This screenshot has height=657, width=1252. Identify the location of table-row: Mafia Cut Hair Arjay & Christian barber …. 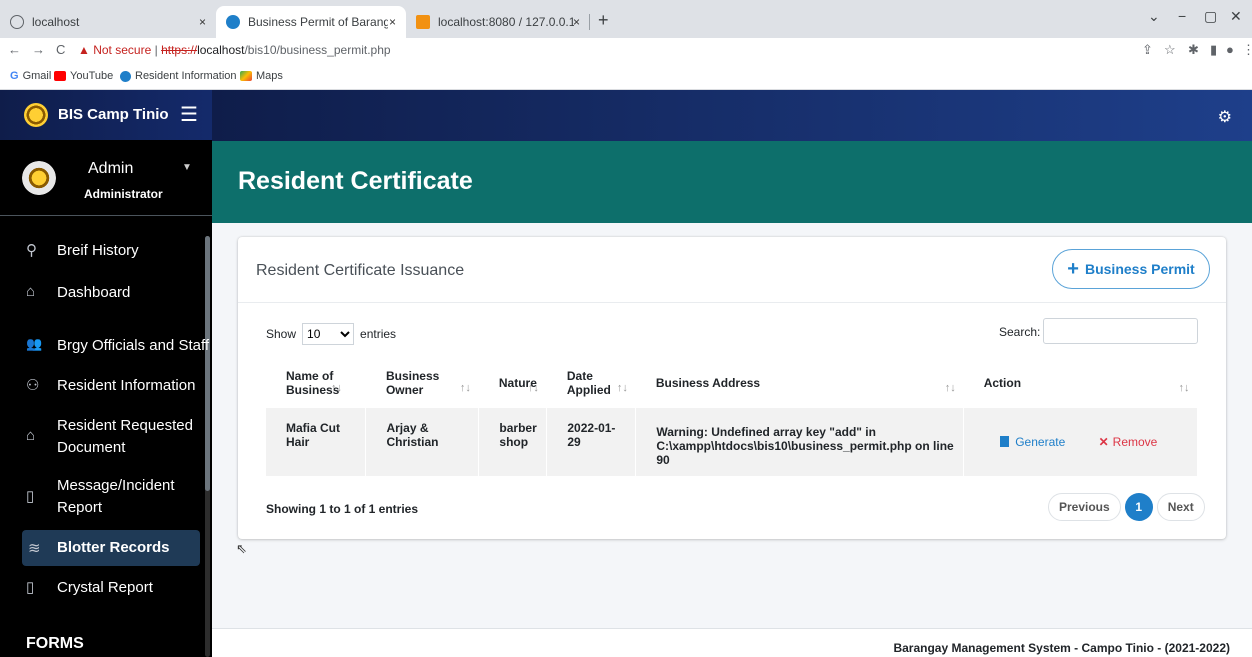
(732, 442).